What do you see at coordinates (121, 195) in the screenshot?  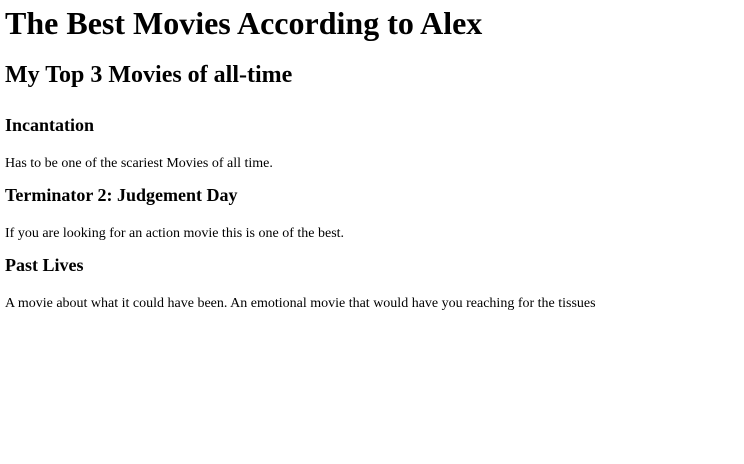 I see `movie-title: Terminator 2: Judgement Day` at bounding box center [121, 195].